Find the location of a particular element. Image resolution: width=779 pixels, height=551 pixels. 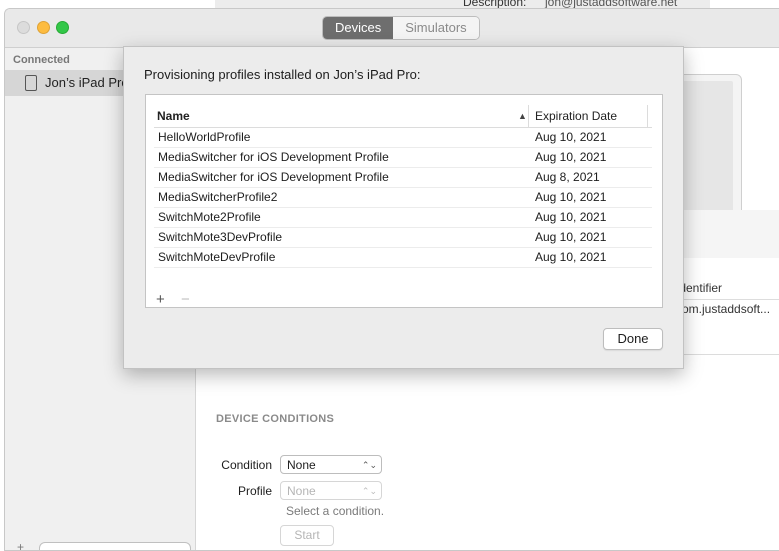

start-button: Start is located at coordinates (307, 535).